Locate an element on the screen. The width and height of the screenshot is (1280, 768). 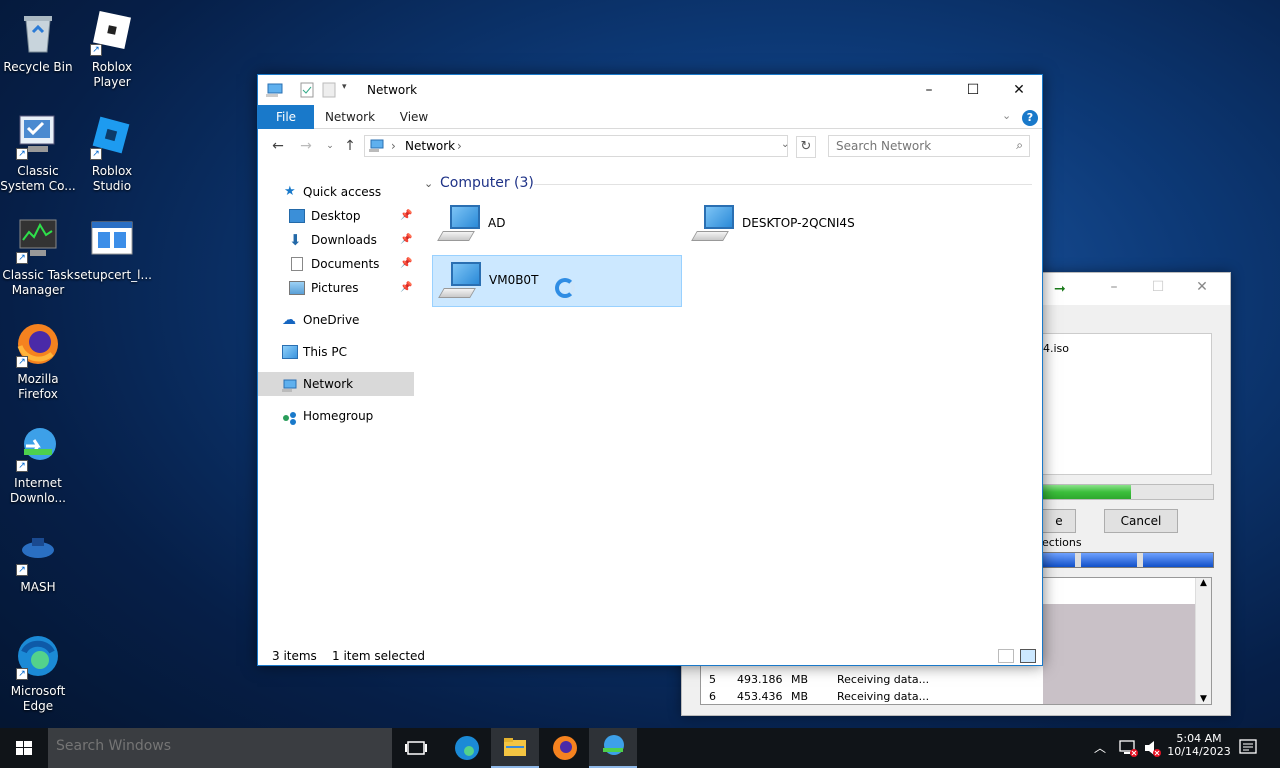
explorer-titlebar: ▾ Network – ☐ ✕ is located at coordinates (650, 90).